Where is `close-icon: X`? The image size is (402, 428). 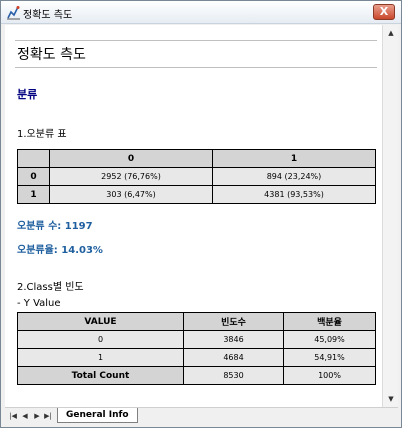
close-icon: X is located at coordinates (384, 11).